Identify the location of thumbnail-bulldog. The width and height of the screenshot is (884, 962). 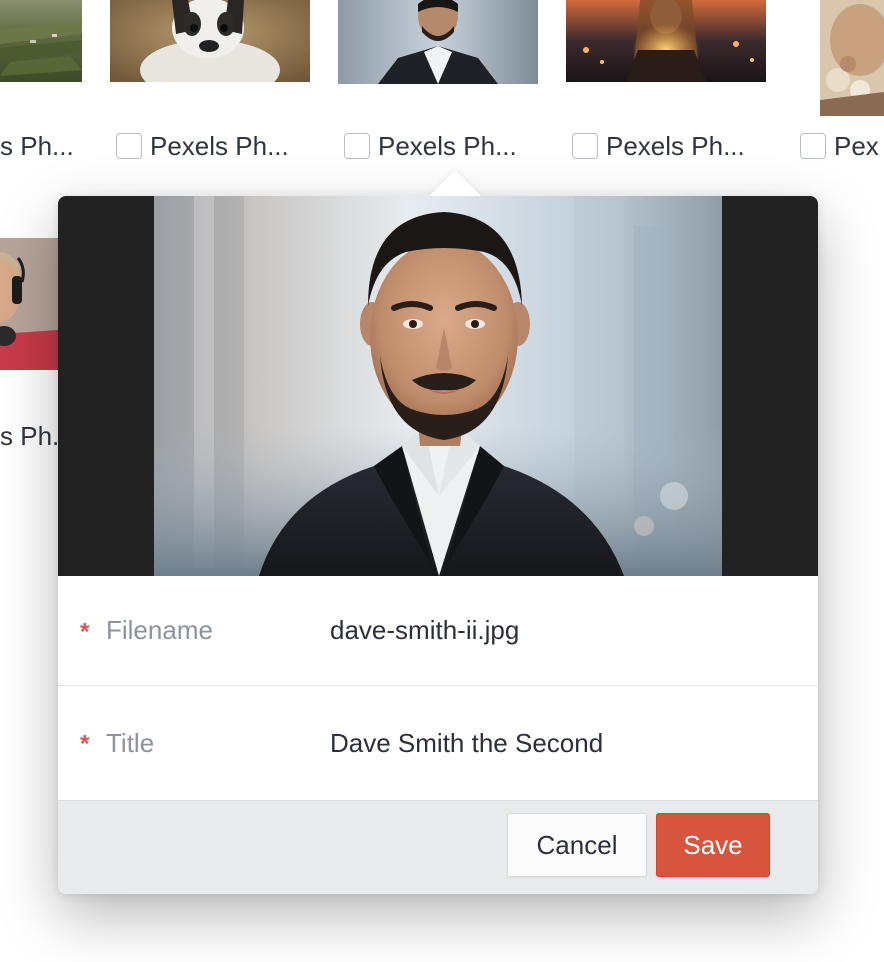
(210, 41).